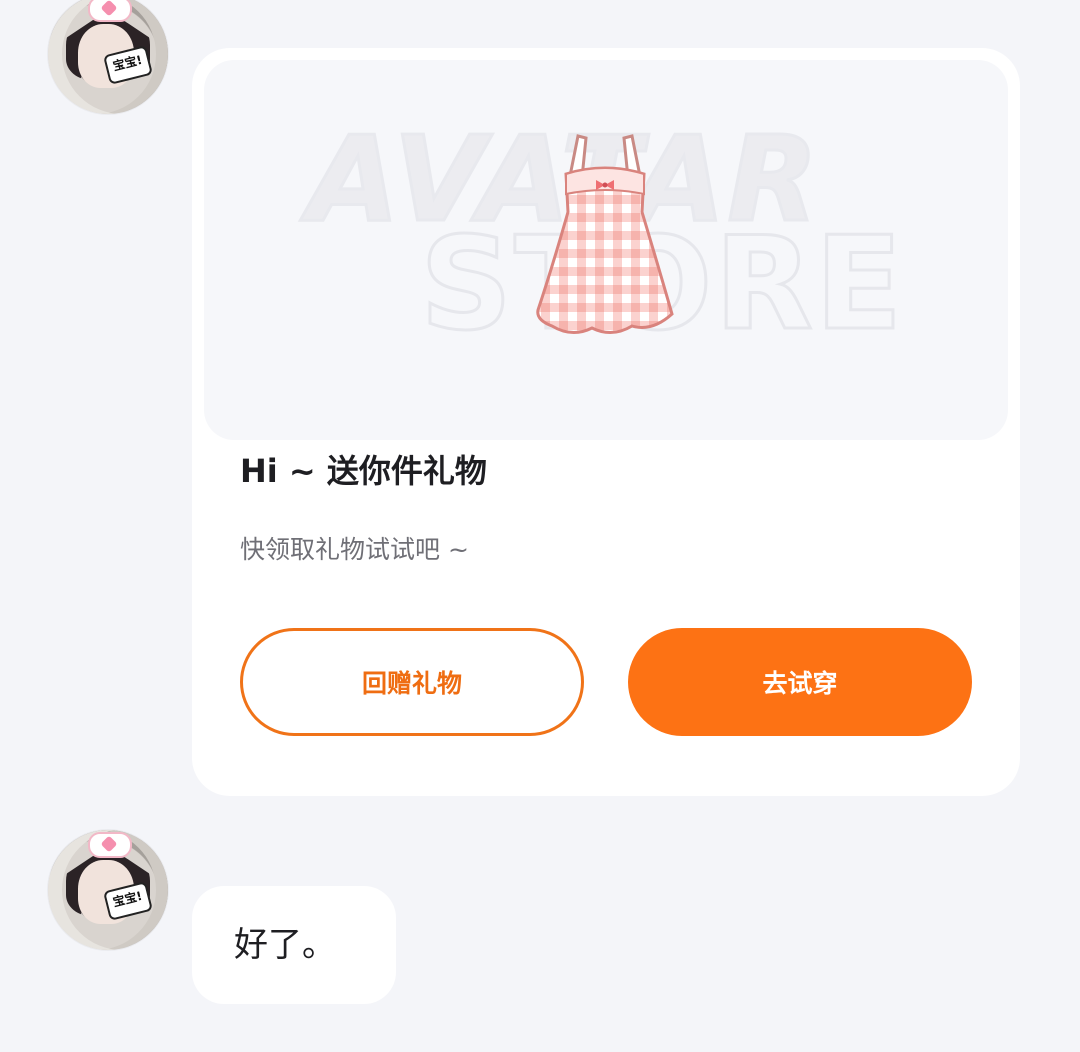 The image size is (1080, 1052). I want to click on gift-subtitle: 快领取礼物试试吧 ~, so click(354, 549).